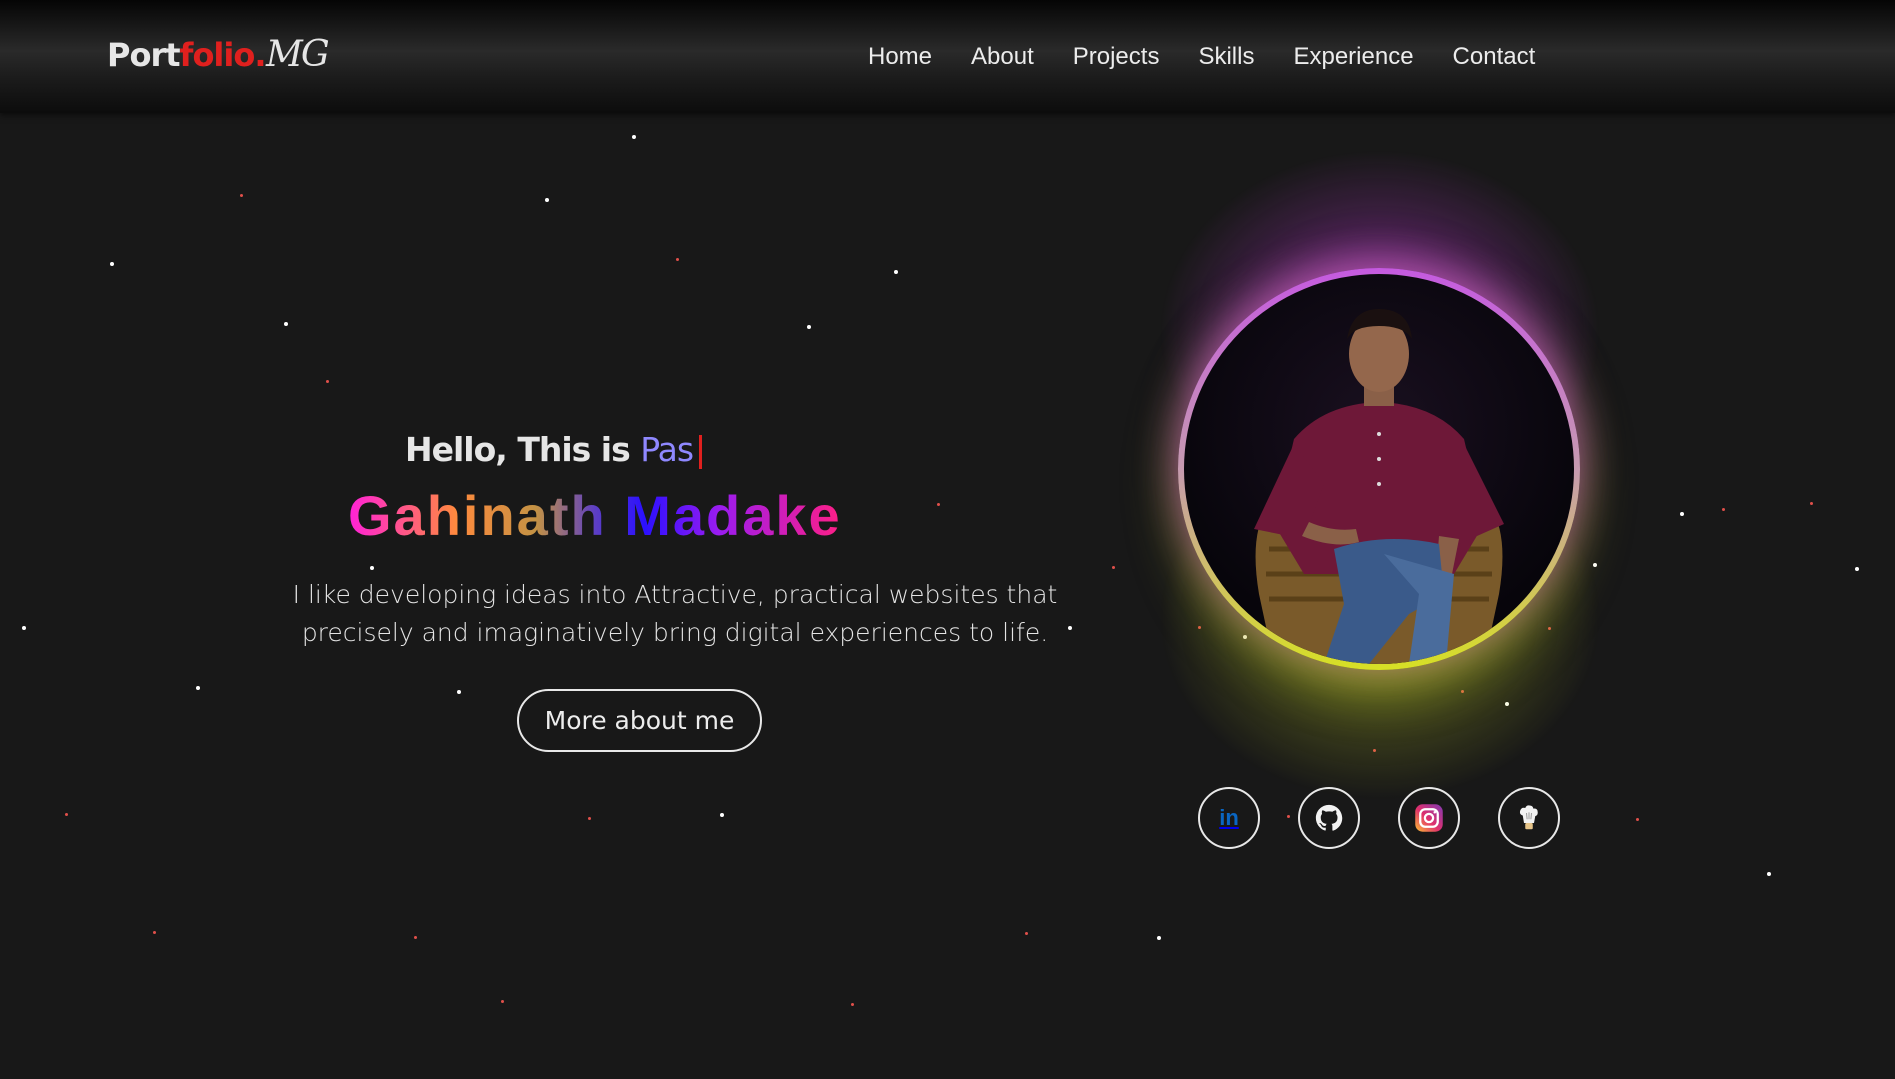 Image resolution: width=1895 pixels, height=1079 pixels. Describe the element at coordinates (667, 449) in the screenshot. I see `typed-text: Pas` at that location.